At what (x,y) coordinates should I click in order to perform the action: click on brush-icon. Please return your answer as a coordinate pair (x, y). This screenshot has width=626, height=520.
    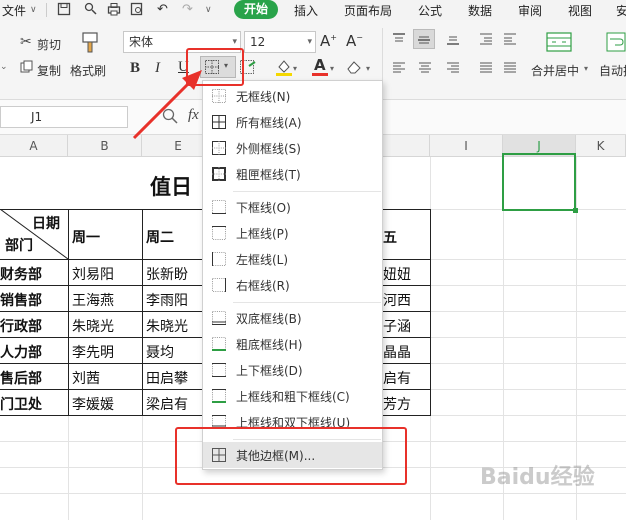
    Looking at the image, I should click on (90, 45).